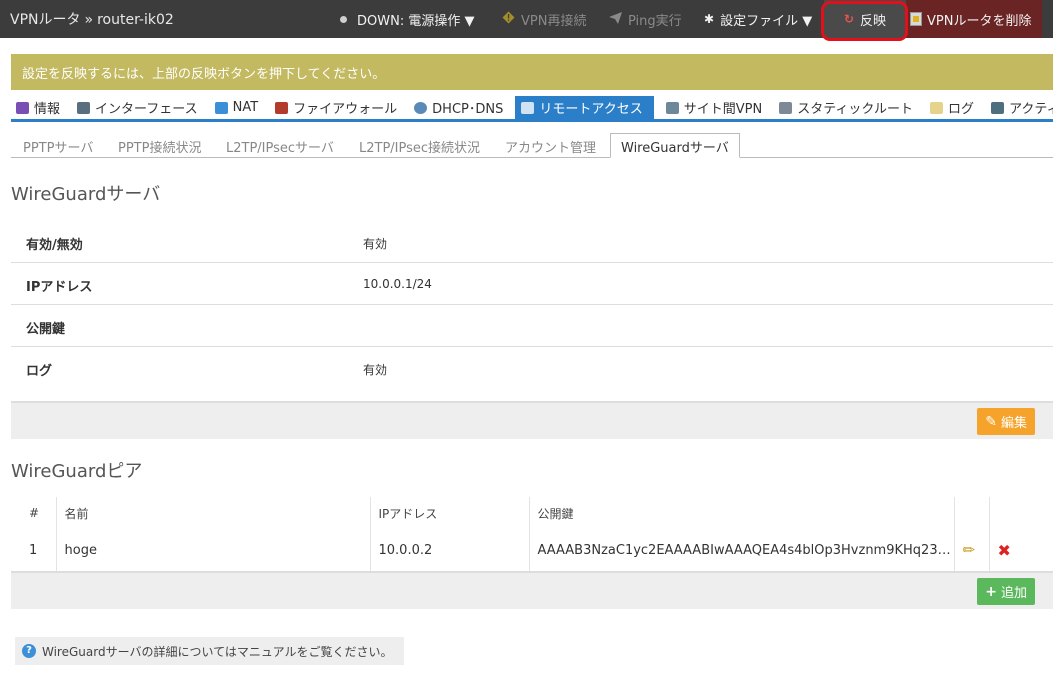  Describe the element at coordinates (39, 371) in the screenshot. I see `setting-label: ログ` at that location.